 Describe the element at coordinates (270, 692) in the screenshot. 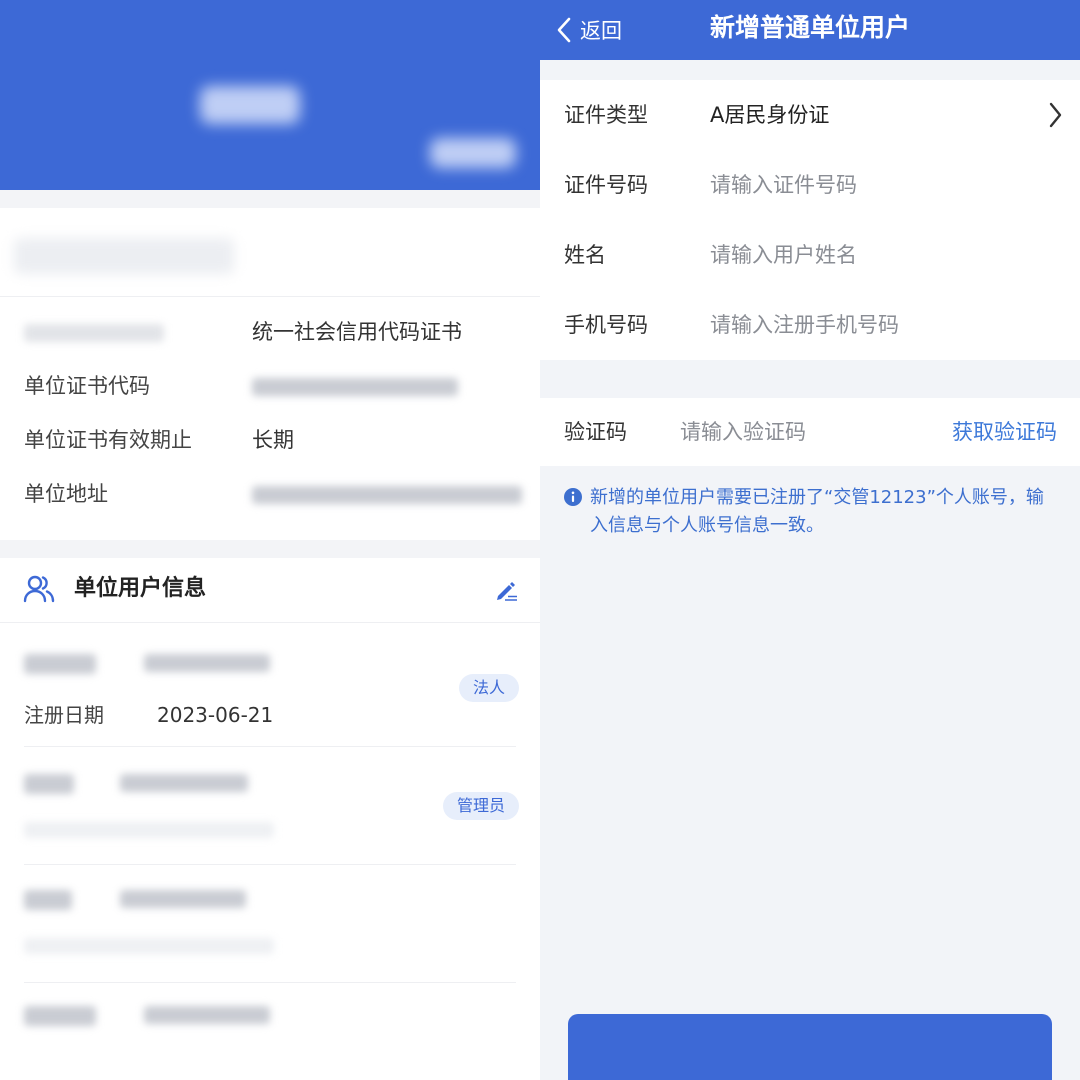

I see `list-item: 法人 注册日期 2023-06-21` at that location.